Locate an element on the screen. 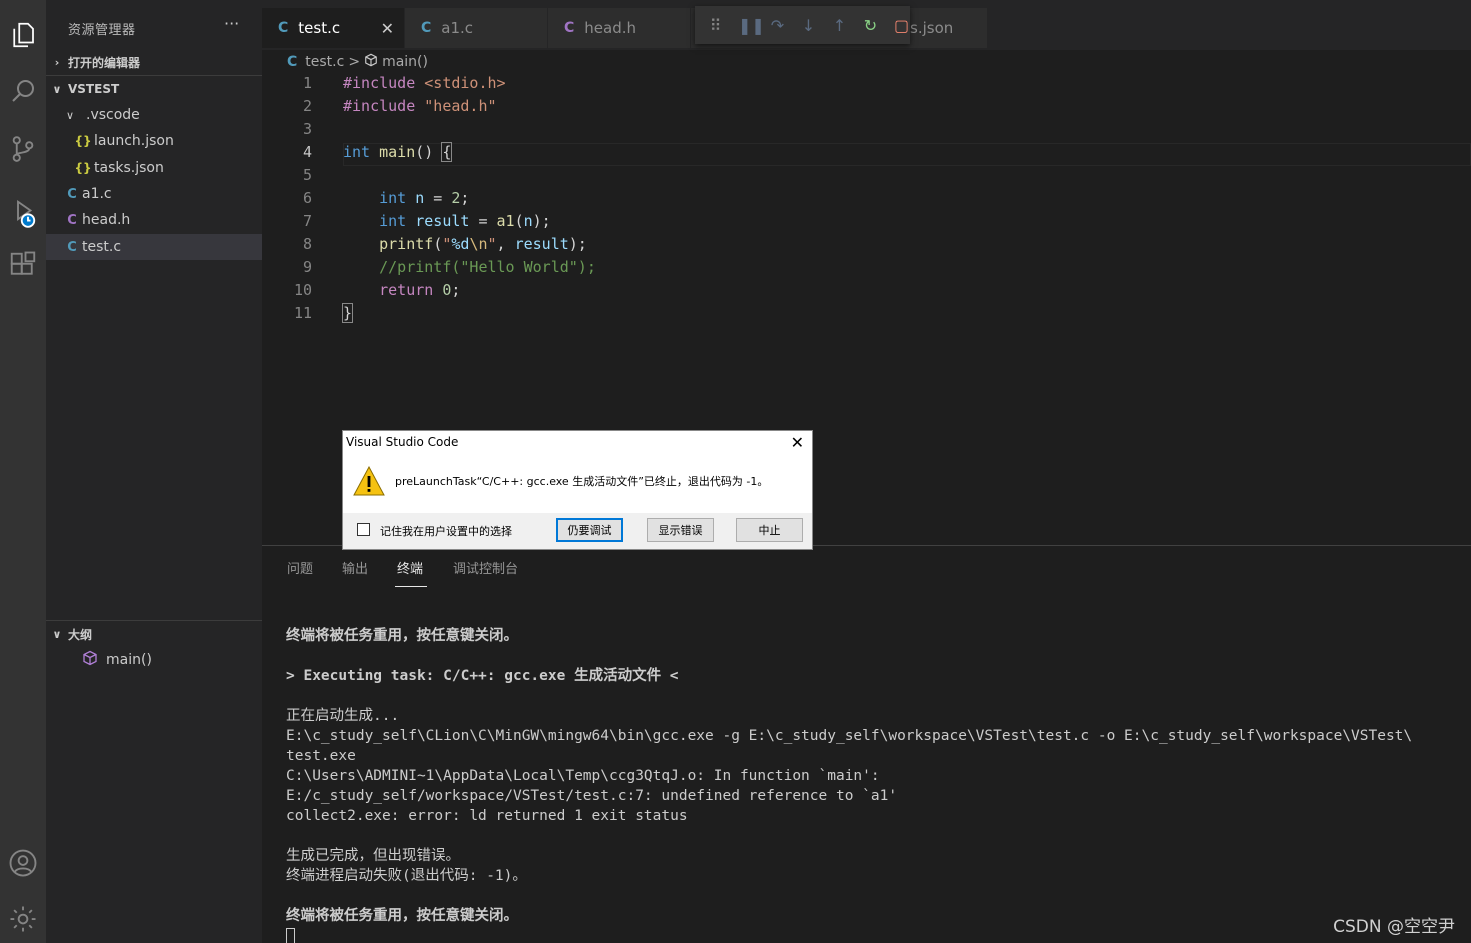  tab-terminal: 终端 is located at coordinates (410, 567).